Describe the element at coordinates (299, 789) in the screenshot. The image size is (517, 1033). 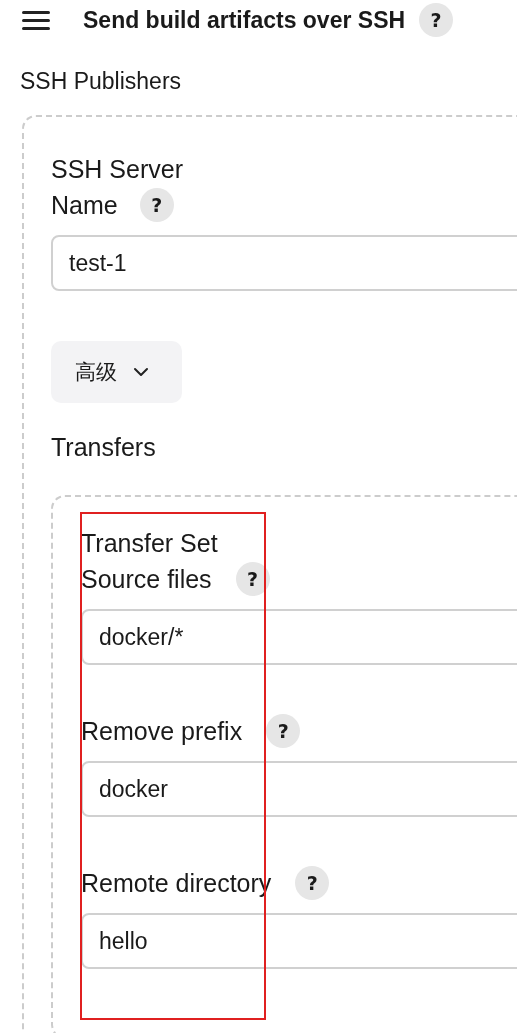
I see `input-field: docker` at that location.